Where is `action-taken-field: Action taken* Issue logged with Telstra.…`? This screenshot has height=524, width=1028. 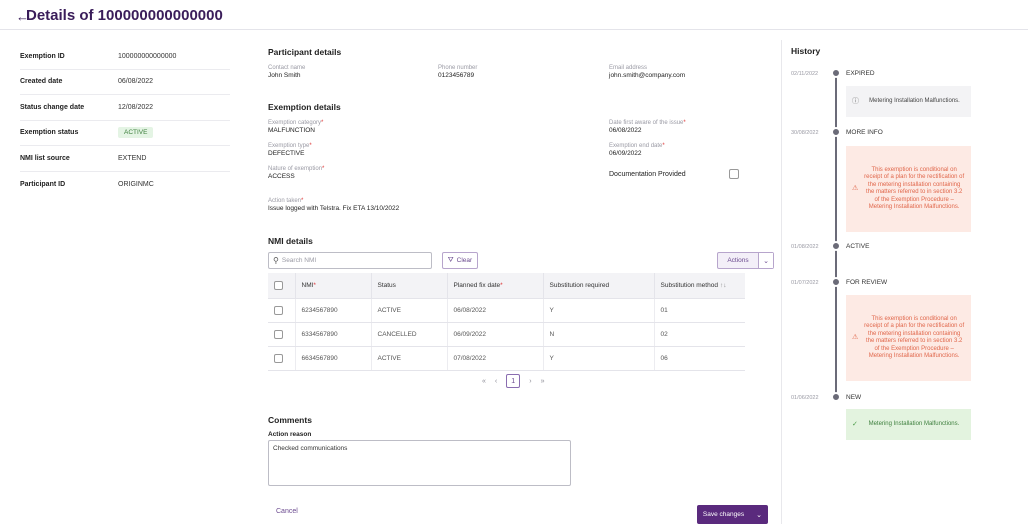 action-taken-field: Action taken* Issue logged with Telstra.… is located at coordinates (333, 205).